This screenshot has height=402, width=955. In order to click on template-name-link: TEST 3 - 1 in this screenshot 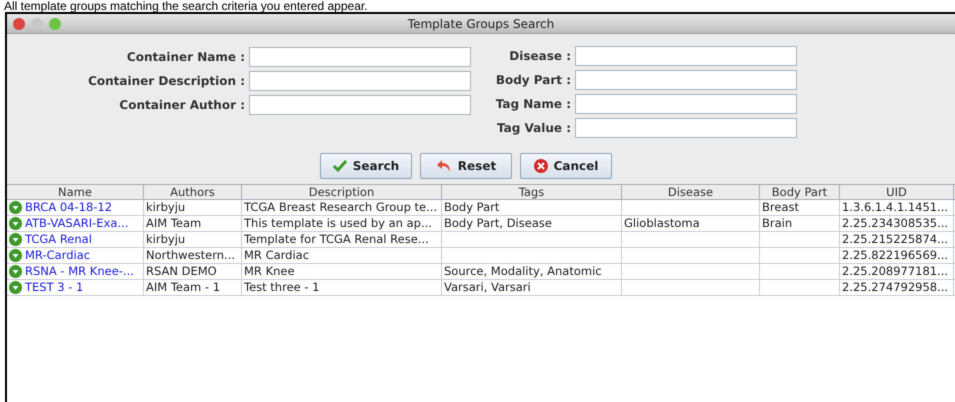, I will do `click(54, 287)`.